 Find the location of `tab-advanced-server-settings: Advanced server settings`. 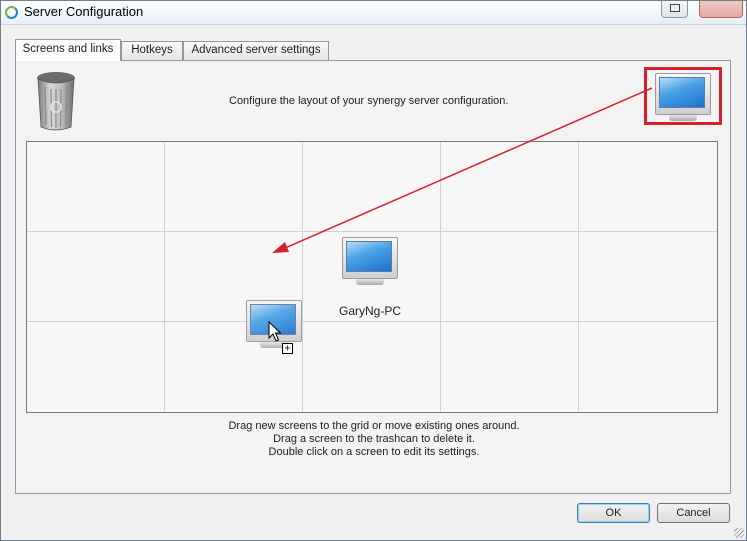

tab-advanced-server-settings: Advanced server settings is located at coordinates (256, 50).